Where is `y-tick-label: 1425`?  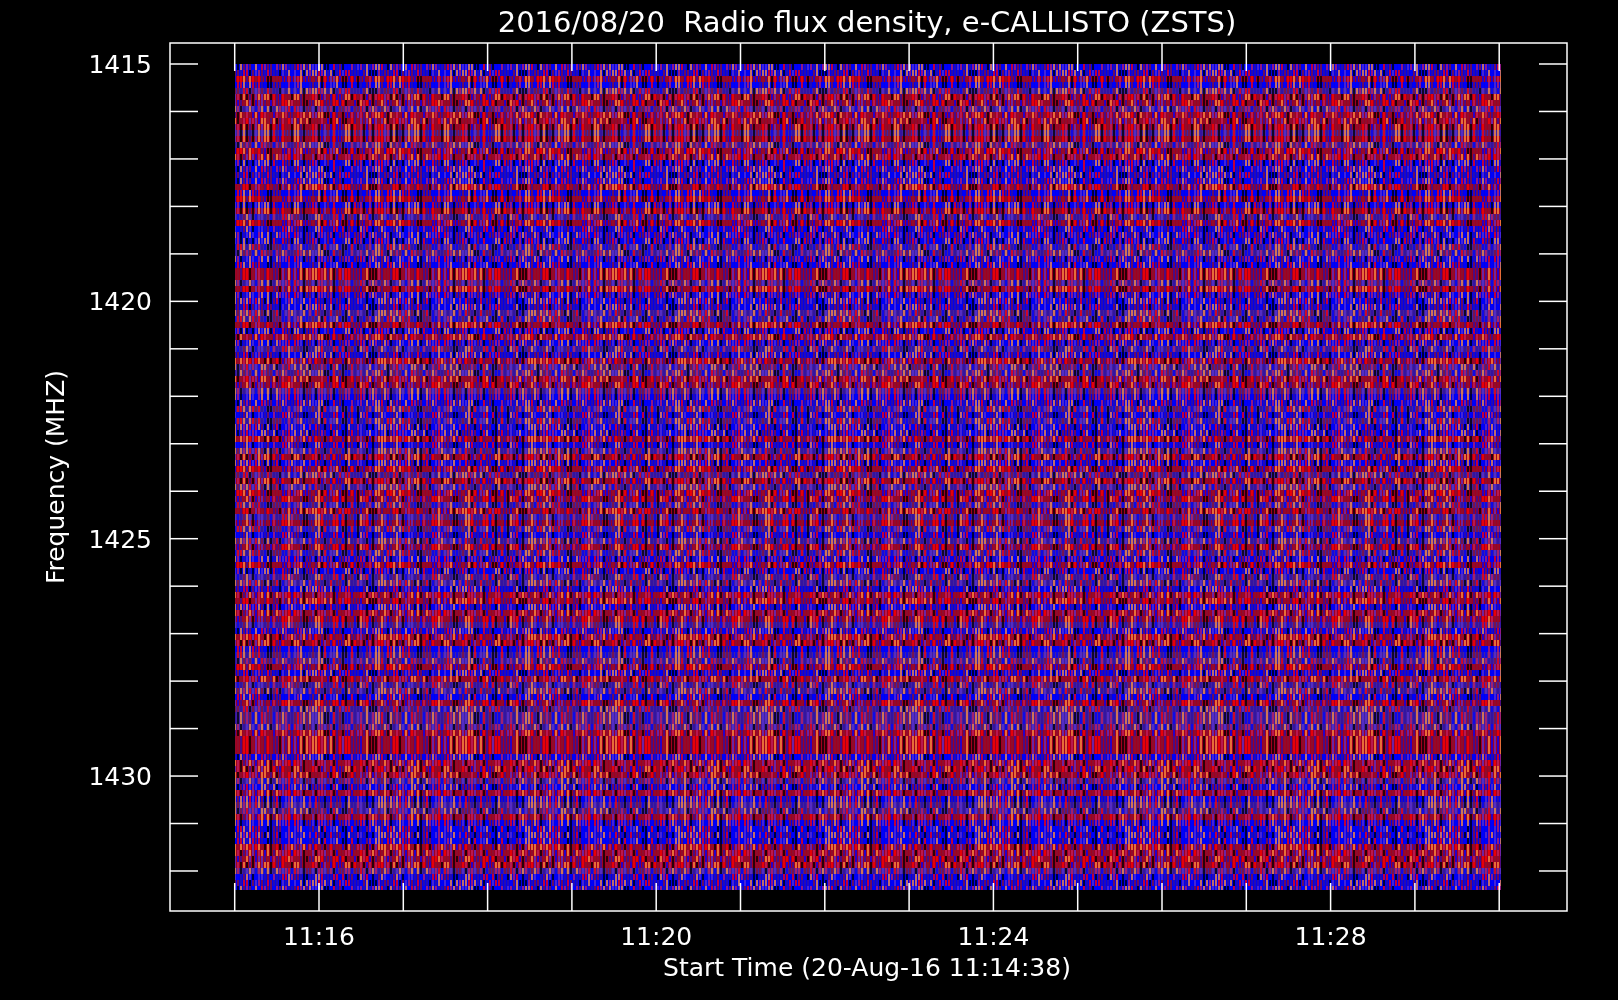 y-tick-label: 1425 is located at coordinates (120, 539).